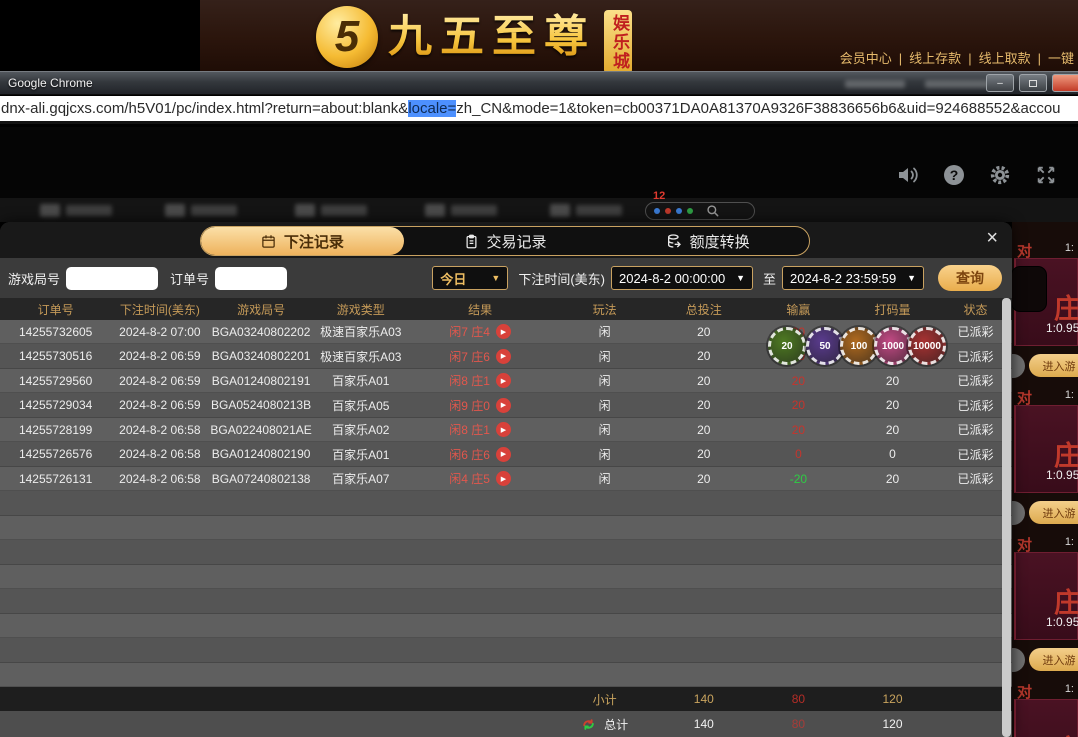  Describe the element at coordinates (859, 346) in the screenshot. I see `bet-chip: 100` at that location.